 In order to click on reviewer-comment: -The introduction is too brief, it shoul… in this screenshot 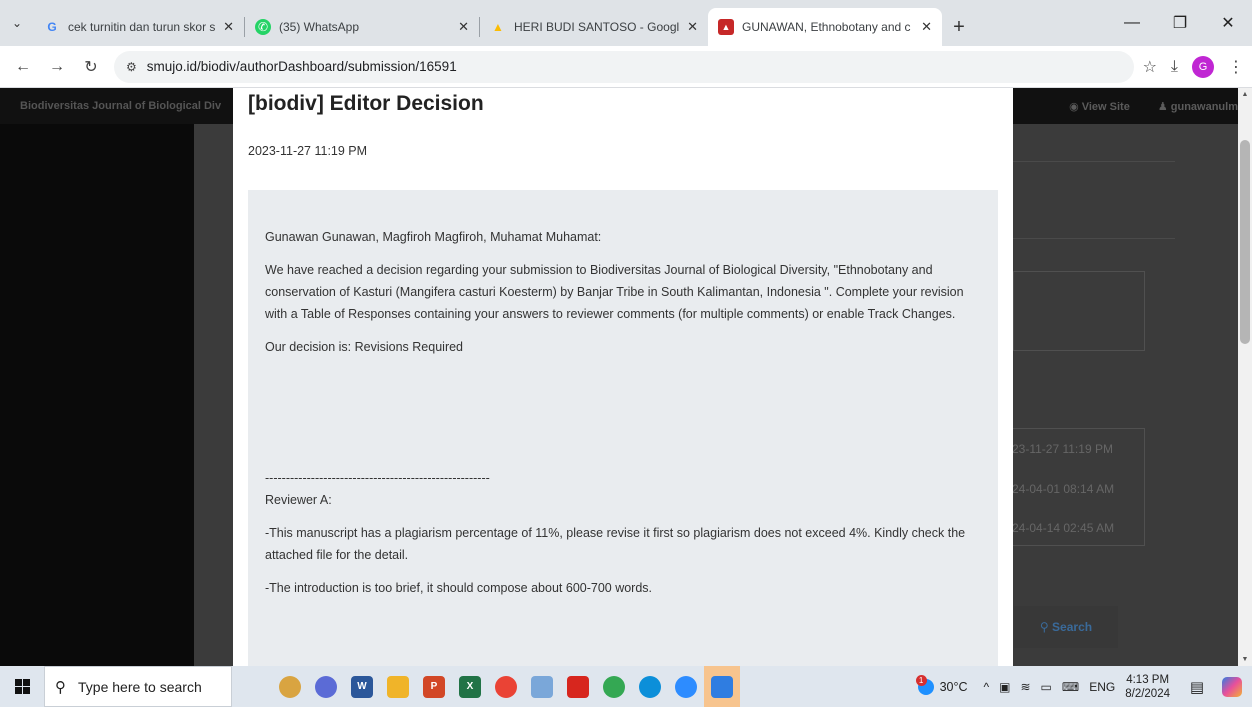, I will do `click(459, 588)`.